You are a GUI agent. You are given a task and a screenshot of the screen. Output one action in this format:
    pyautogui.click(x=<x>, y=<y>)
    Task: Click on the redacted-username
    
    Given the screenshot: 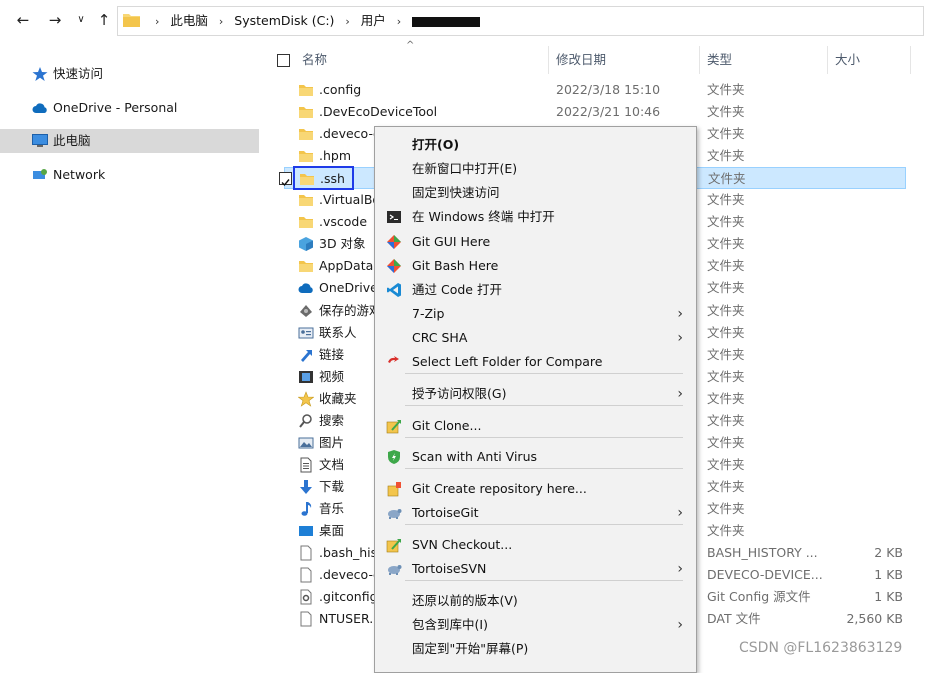 What is the action you would take?
    pyautogui.click(x=446, y=21)
    